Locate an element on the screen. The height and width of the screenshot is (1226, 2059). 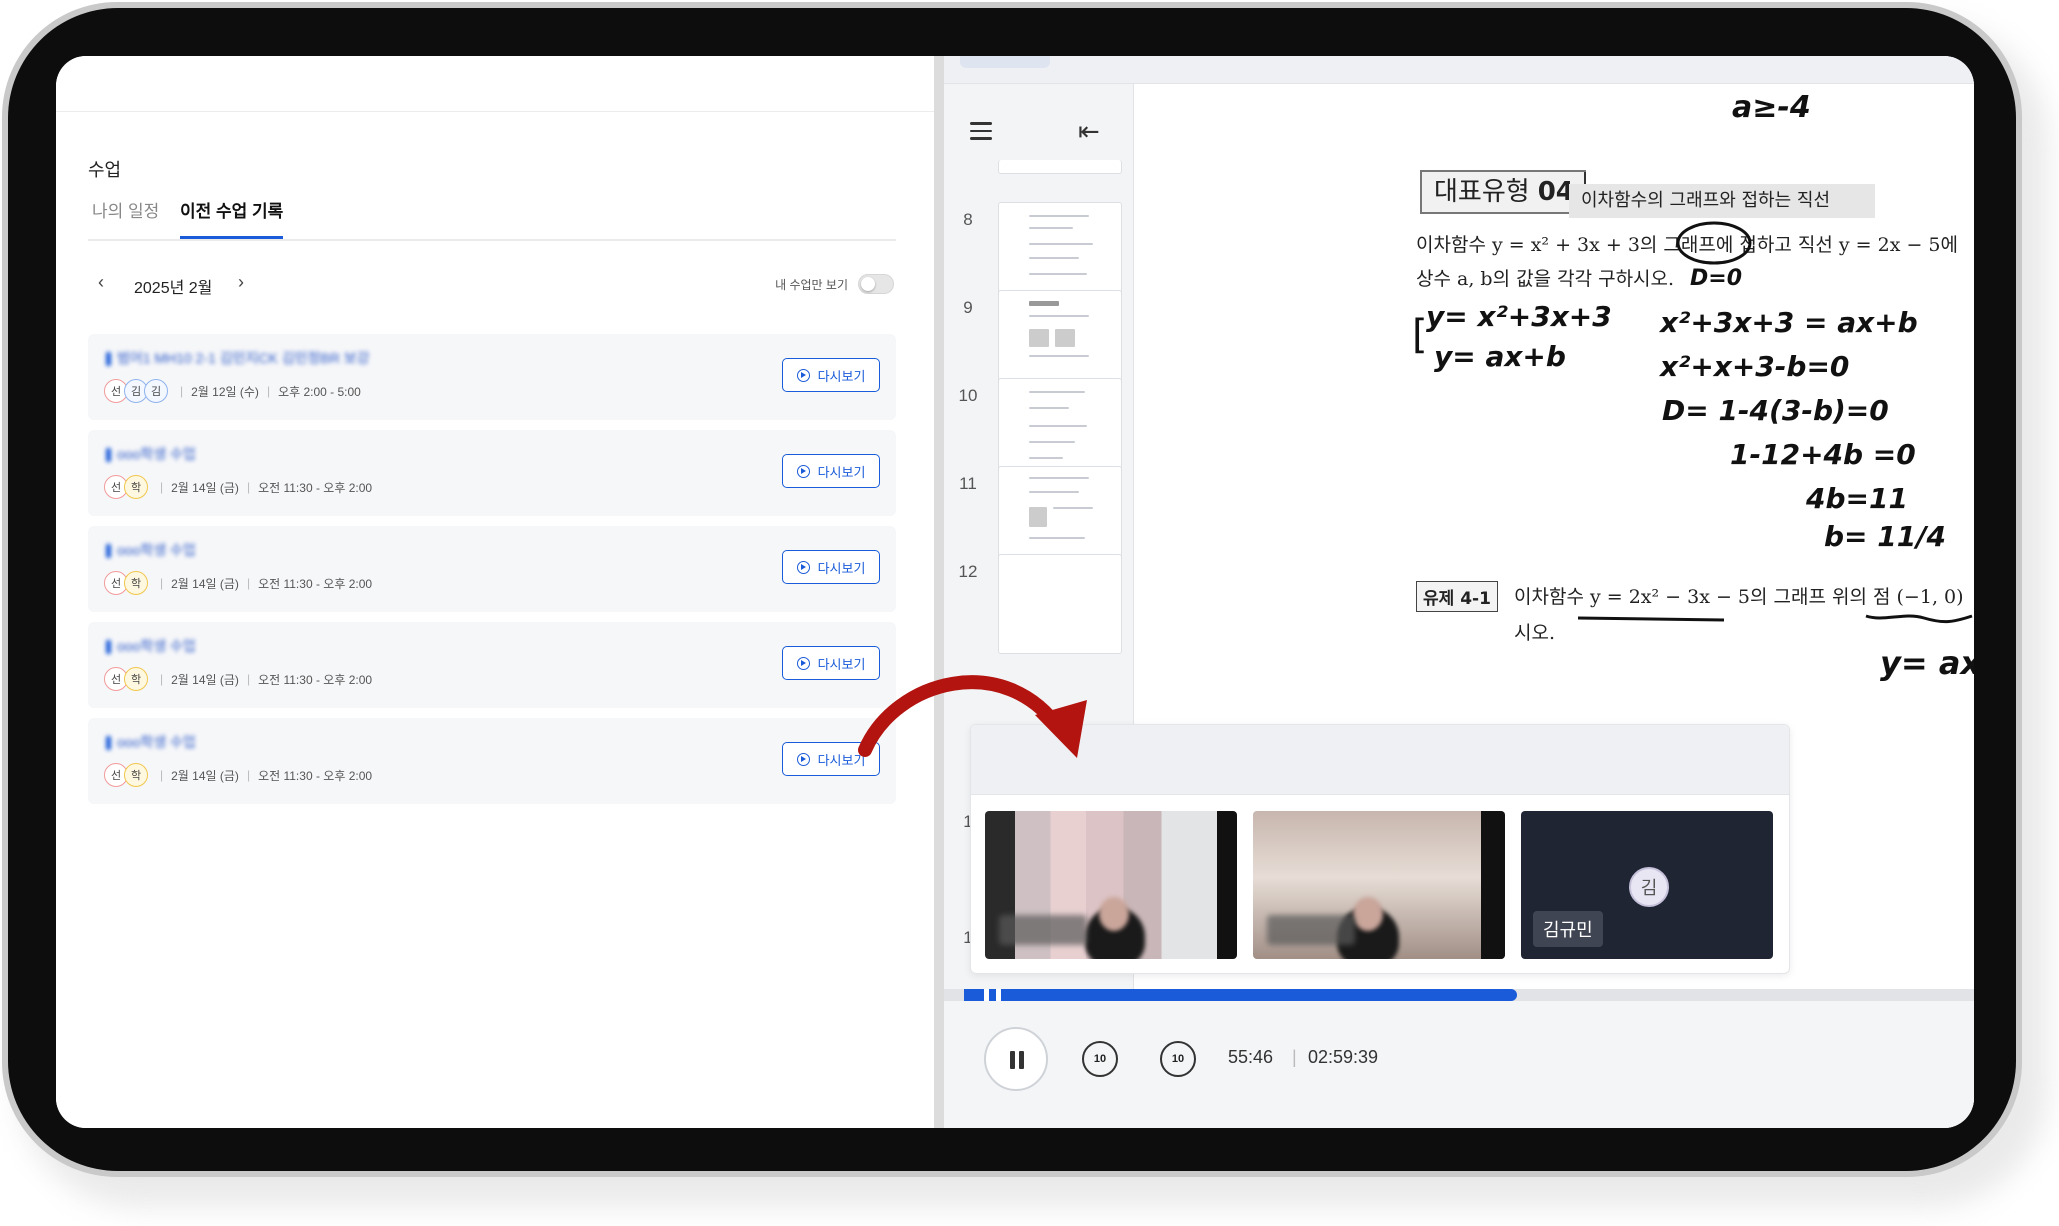
tab-past-classes: 이전 수업 기록 is located at coordinates (232, 218).